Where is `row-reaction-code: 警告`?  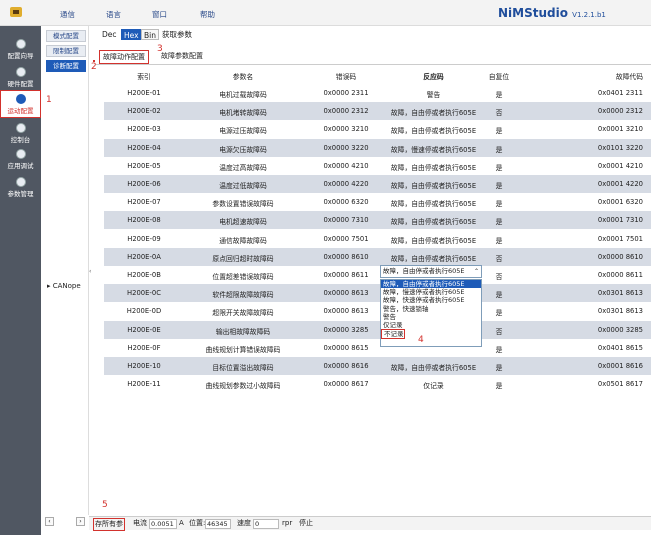
row-reaction-code: 警告 is located at coordinates (433, 94).